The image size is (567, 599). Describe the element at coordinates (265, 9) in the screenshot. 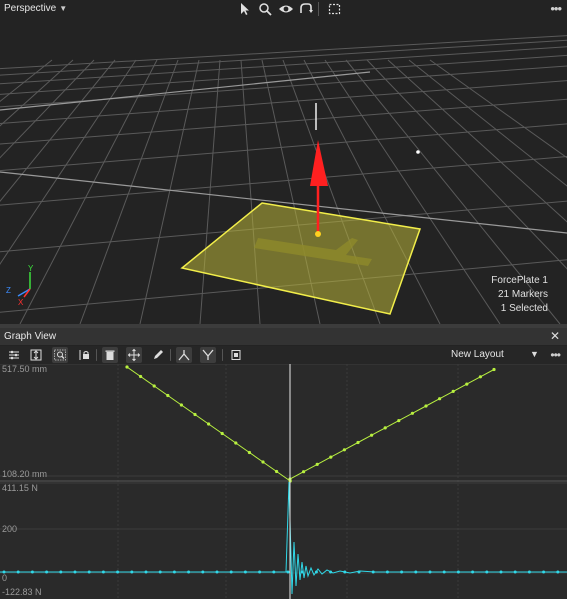

I see `zoom-icon` at that location.